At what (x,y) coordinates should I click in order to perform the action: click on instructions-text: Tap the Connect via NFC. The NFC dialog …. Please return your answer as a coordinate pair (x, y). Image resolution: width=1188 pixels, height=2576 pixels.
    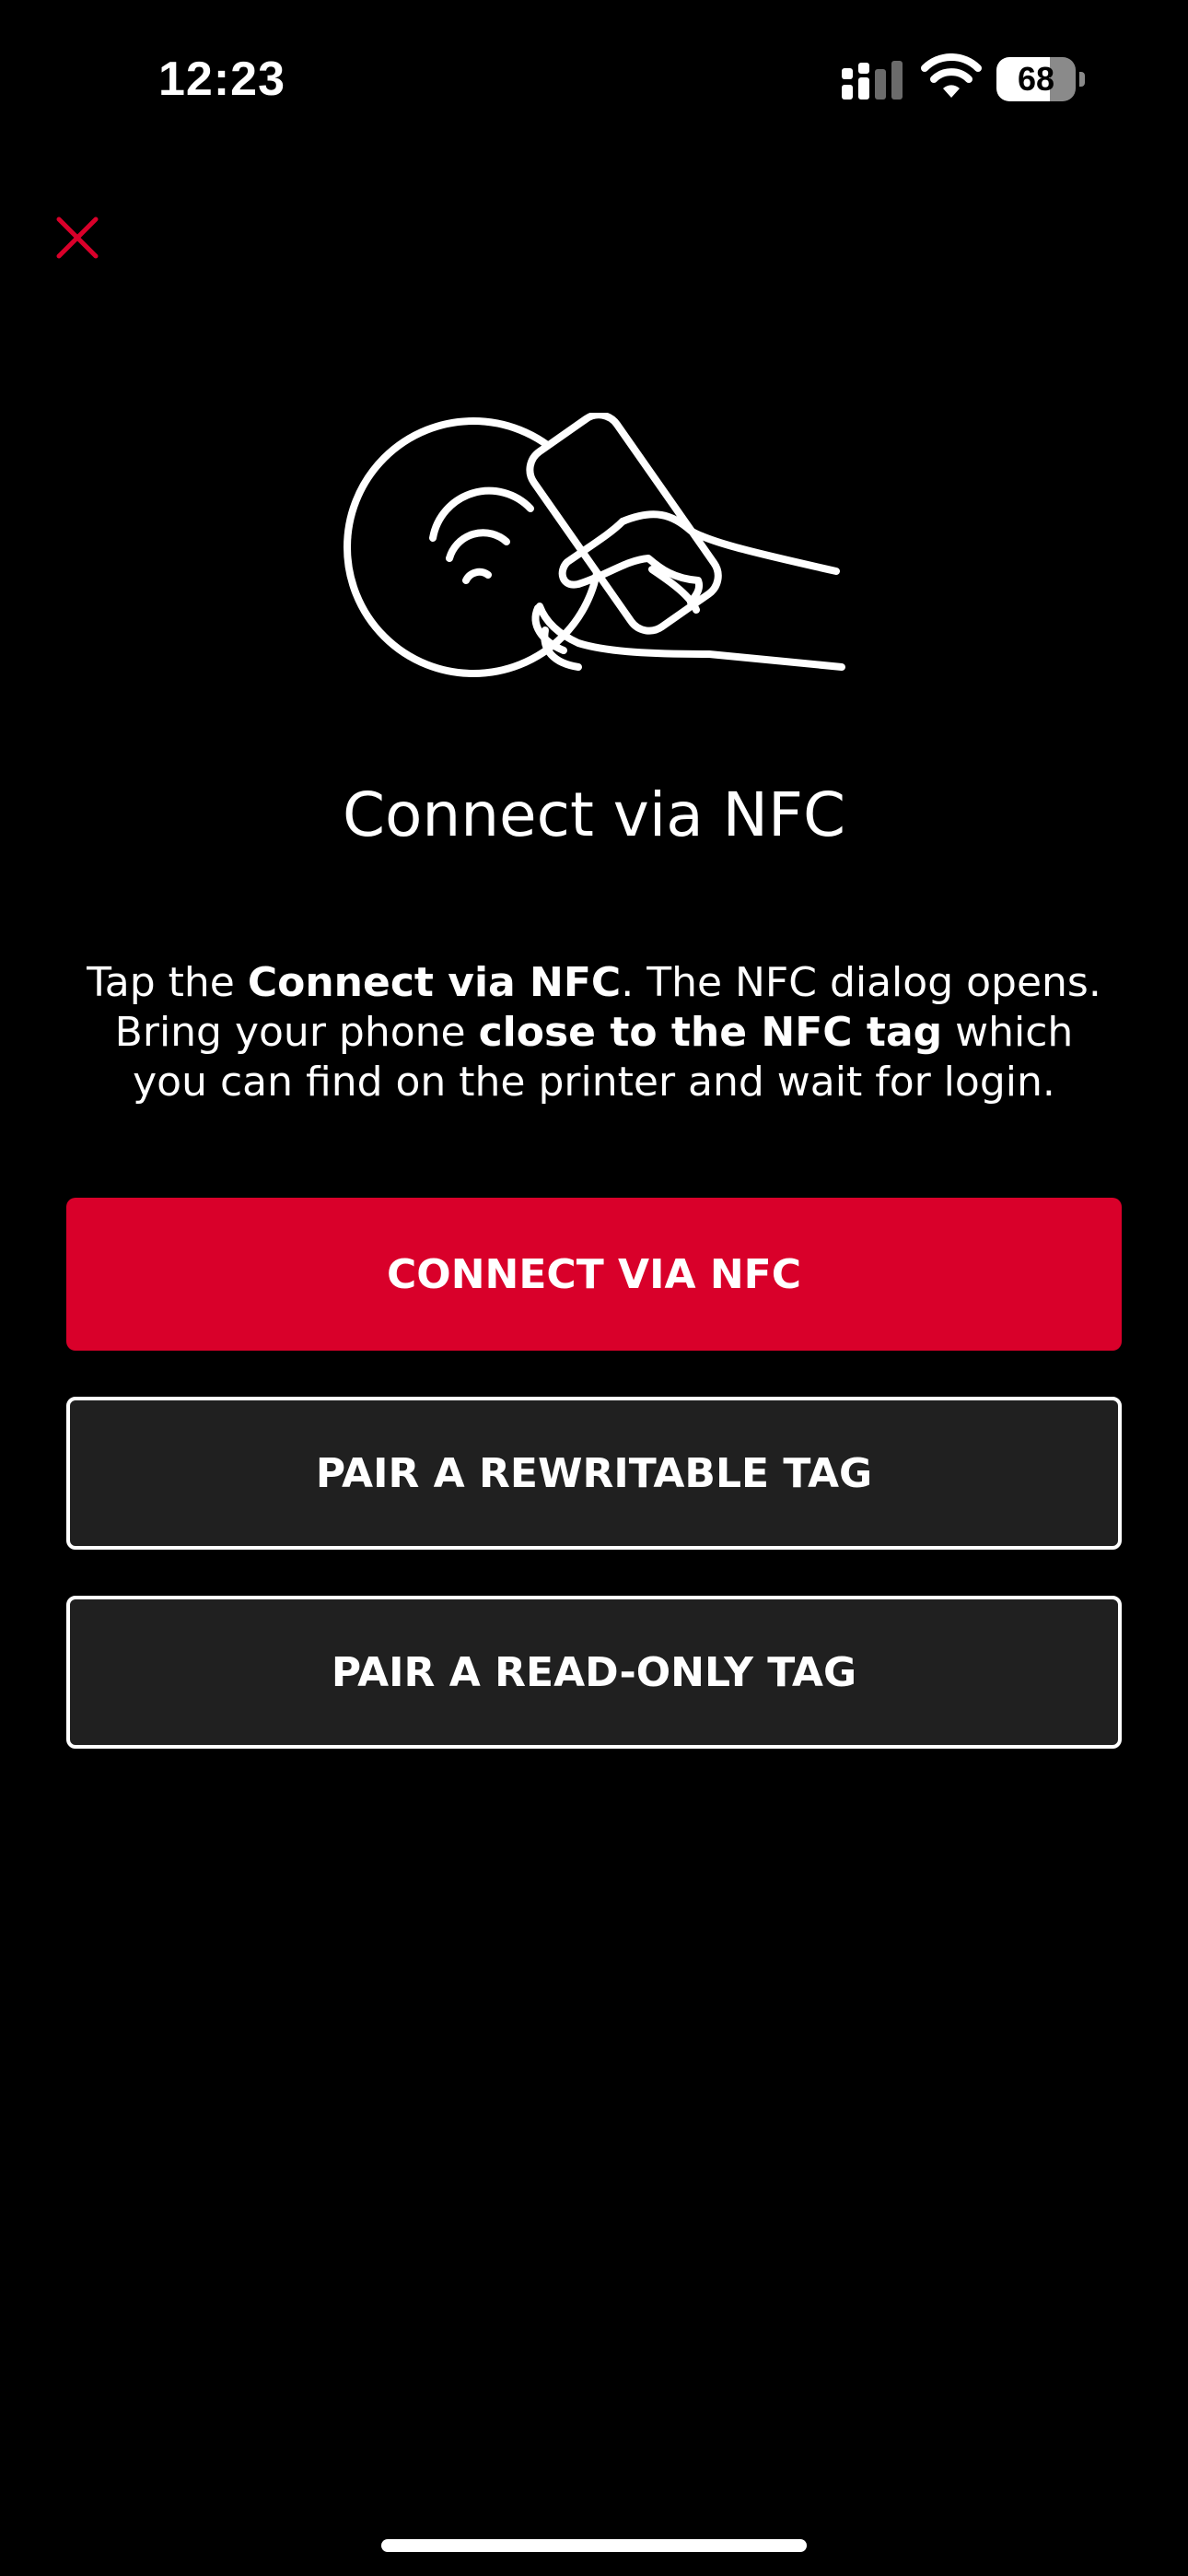
    Looking at the image, I should click on (594, 1032).